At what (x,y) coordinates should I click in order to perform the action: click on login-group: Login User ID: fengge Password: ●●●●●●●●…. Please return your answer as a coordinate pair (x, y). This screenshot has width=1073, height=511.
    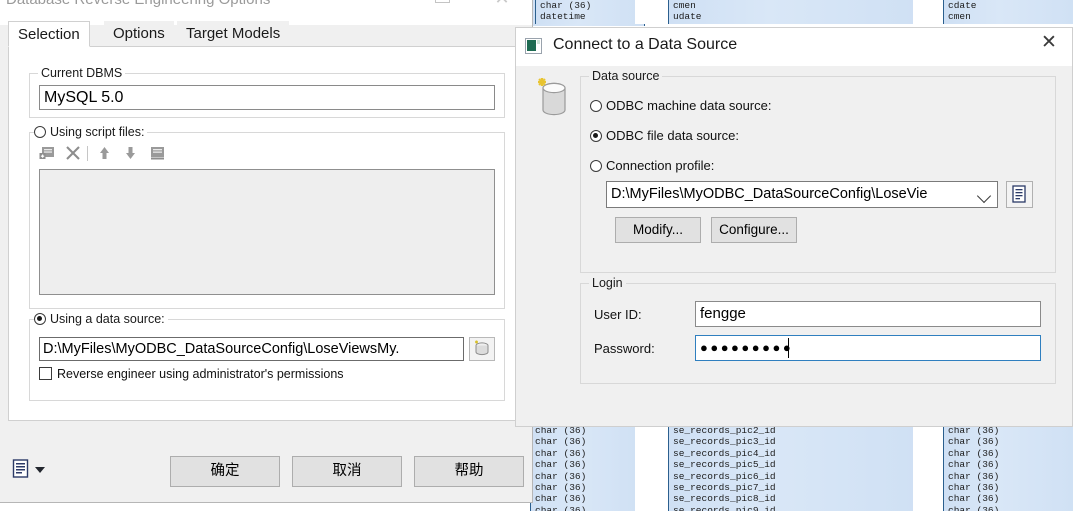
    Looking at the image, I should click on (818, 330).